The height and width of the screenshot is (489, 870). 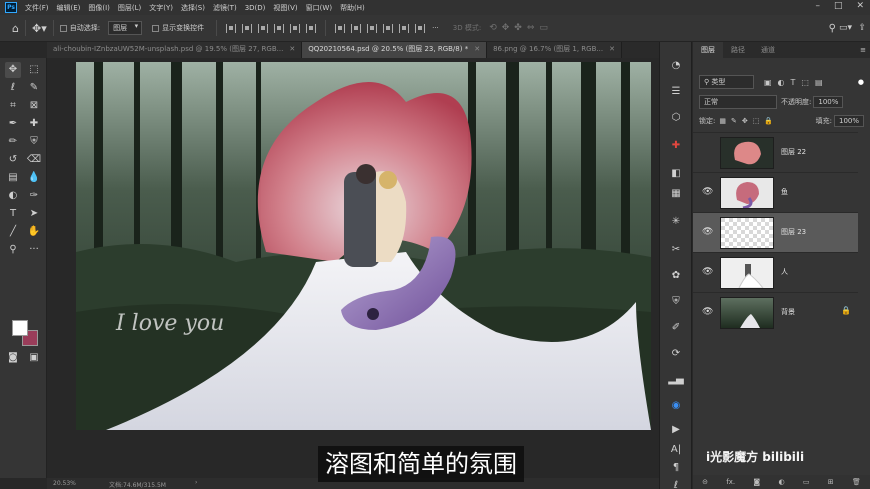 What do you see at coordinates (225, 8) in the screenshot?
I see `menu-filter: 滤镜(T)` at bounding box center [225, 8].